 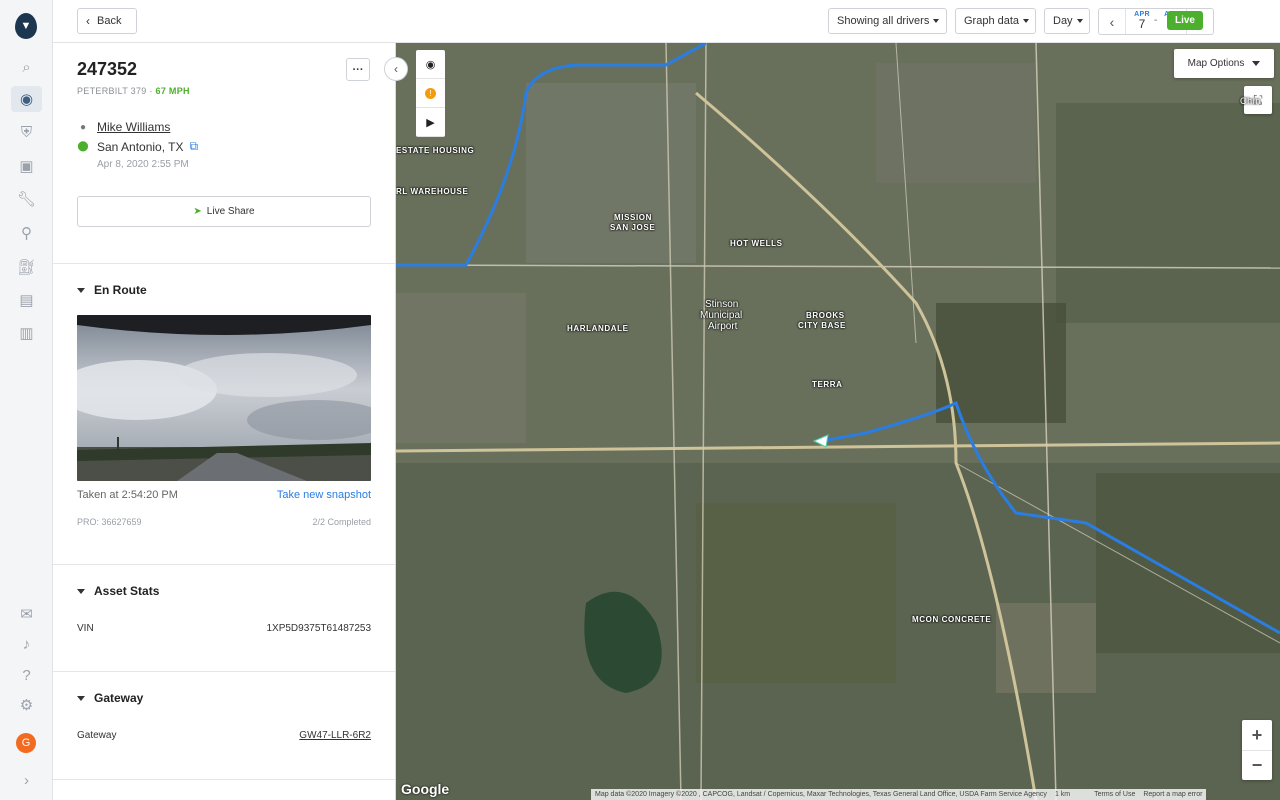 What do you see at coordinates (224, 735) in the screenshot?
I see `gateway-row: Gateway GW47-LLR-6R2` at bounding box center [224, 735].